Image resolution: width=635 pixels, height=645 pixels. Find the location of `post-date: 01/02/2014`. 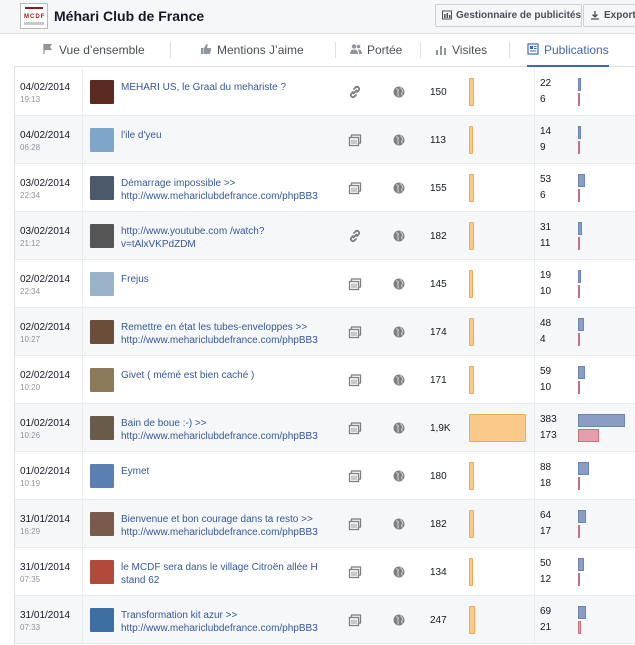

post-date: 01/02/2014 is located at coordinates (45, 471).